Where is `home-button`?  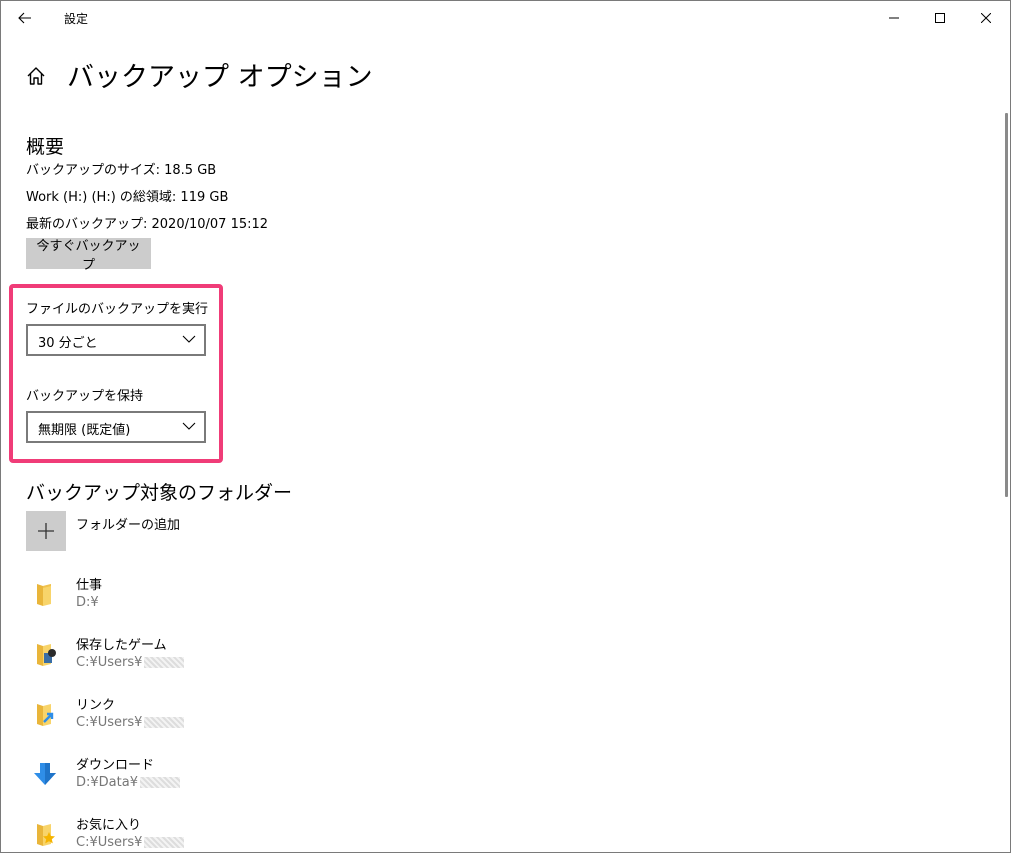 home-button is located at coordinates (36, 76).